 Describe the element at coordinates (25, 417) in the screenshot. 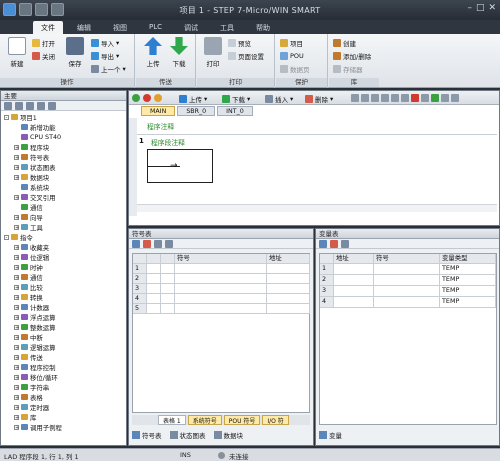

I see `tree-item: + 库` at that location.